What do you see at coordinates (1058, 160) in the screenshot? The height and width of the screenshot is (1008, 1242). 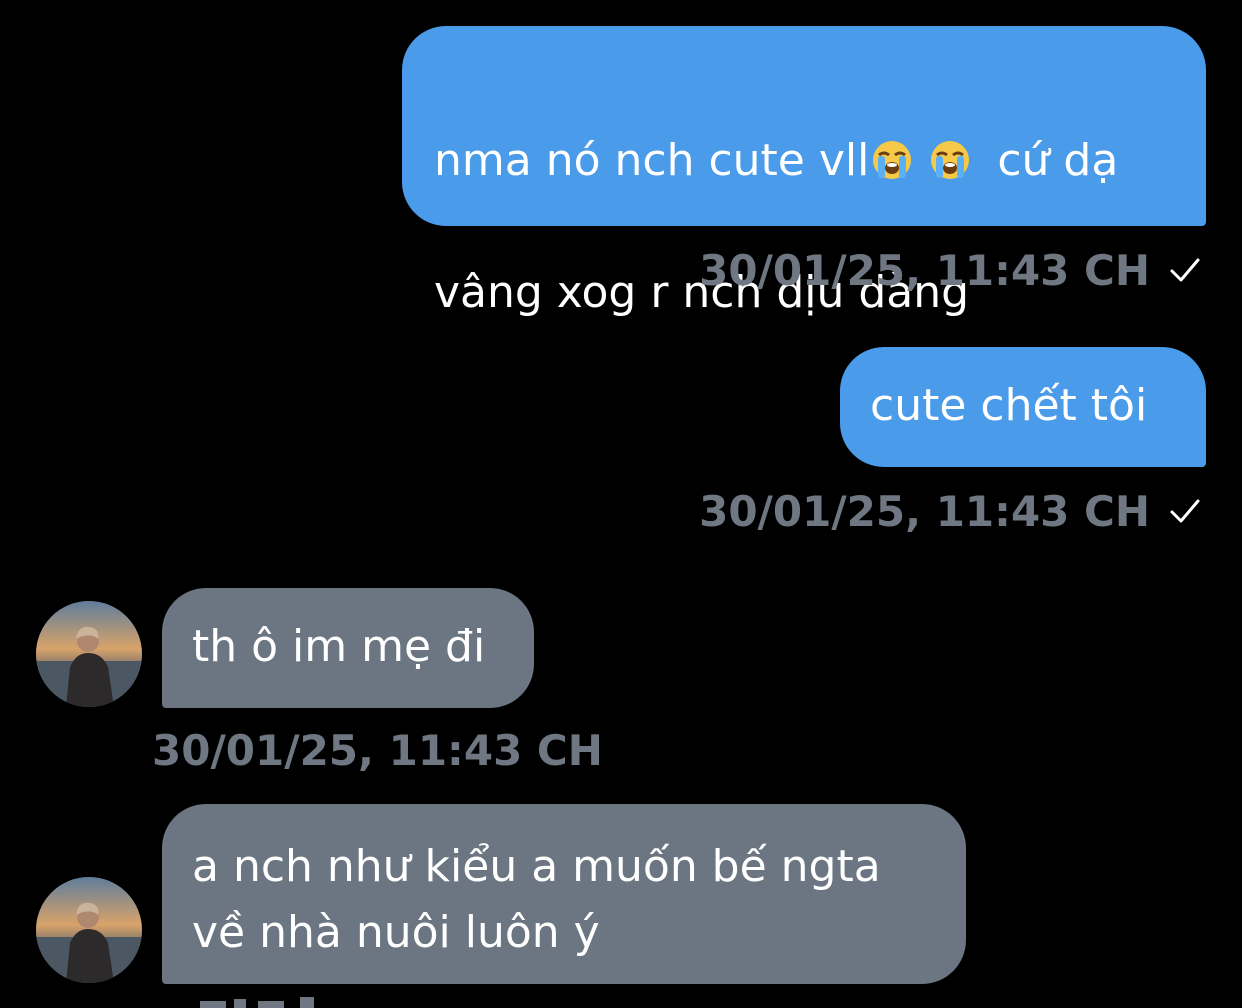 I see `message-text: cứ dạ` at bounding box center [1058, 160].